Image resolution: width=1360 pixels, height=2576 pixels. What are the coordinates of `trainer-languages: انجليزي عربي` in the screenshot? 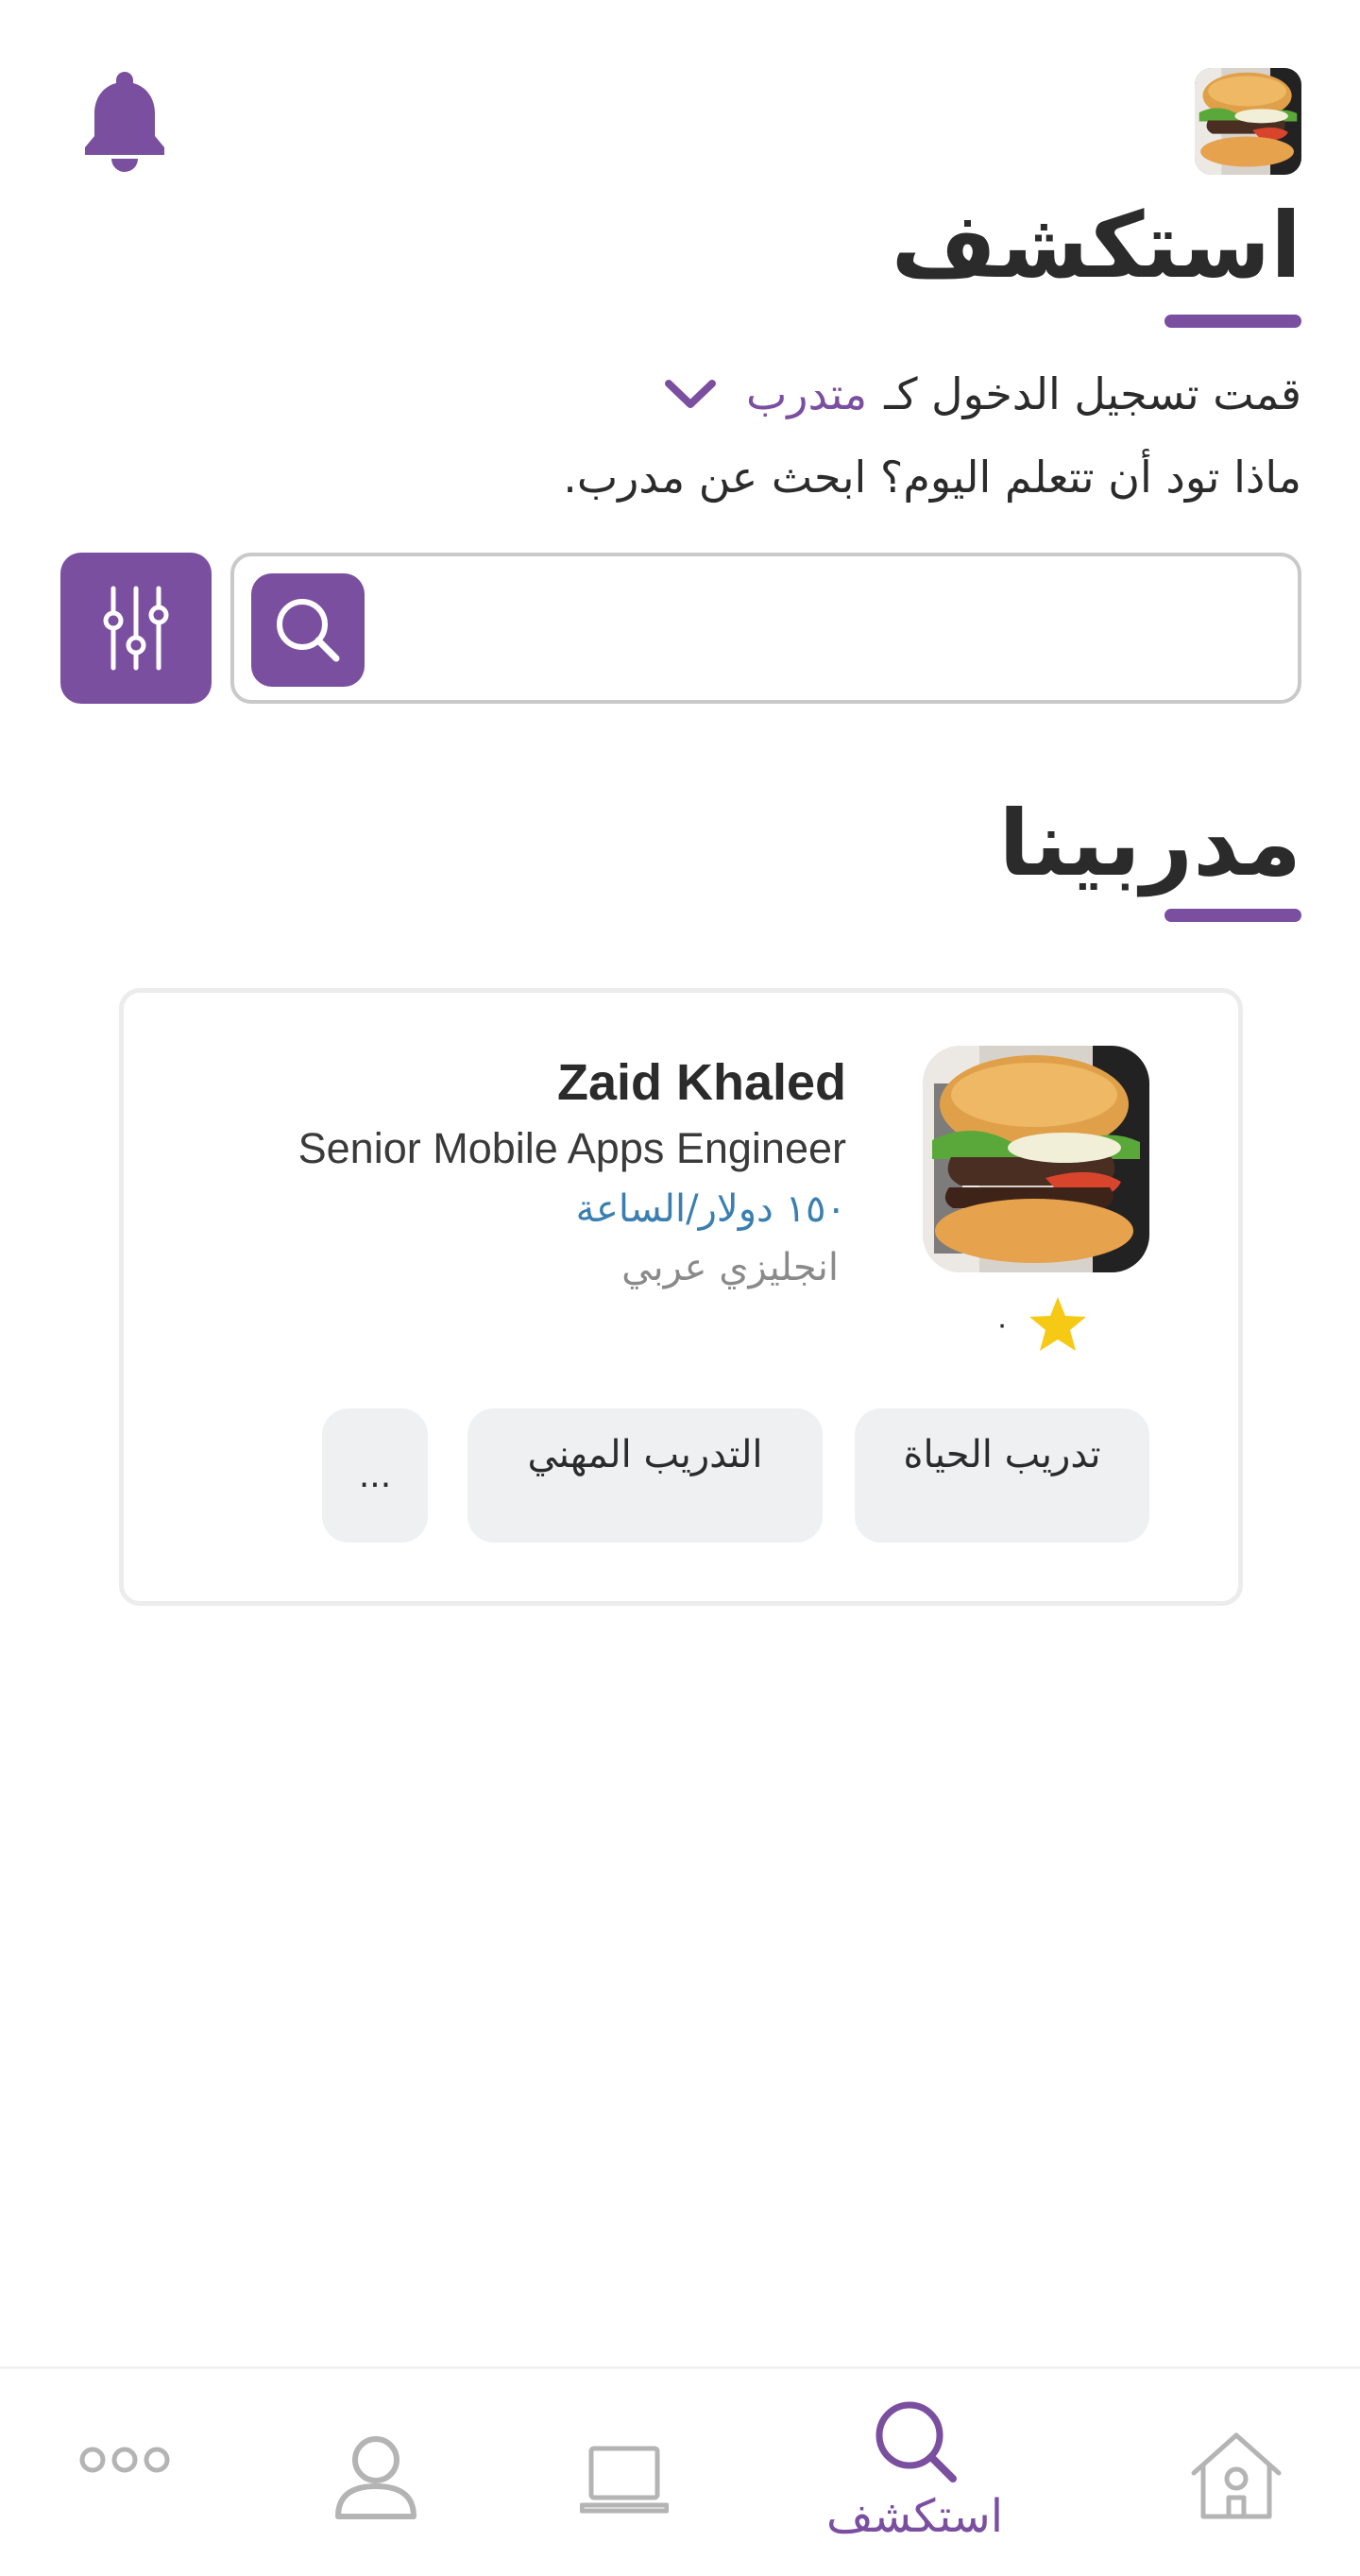 It's located at (730, 1267).